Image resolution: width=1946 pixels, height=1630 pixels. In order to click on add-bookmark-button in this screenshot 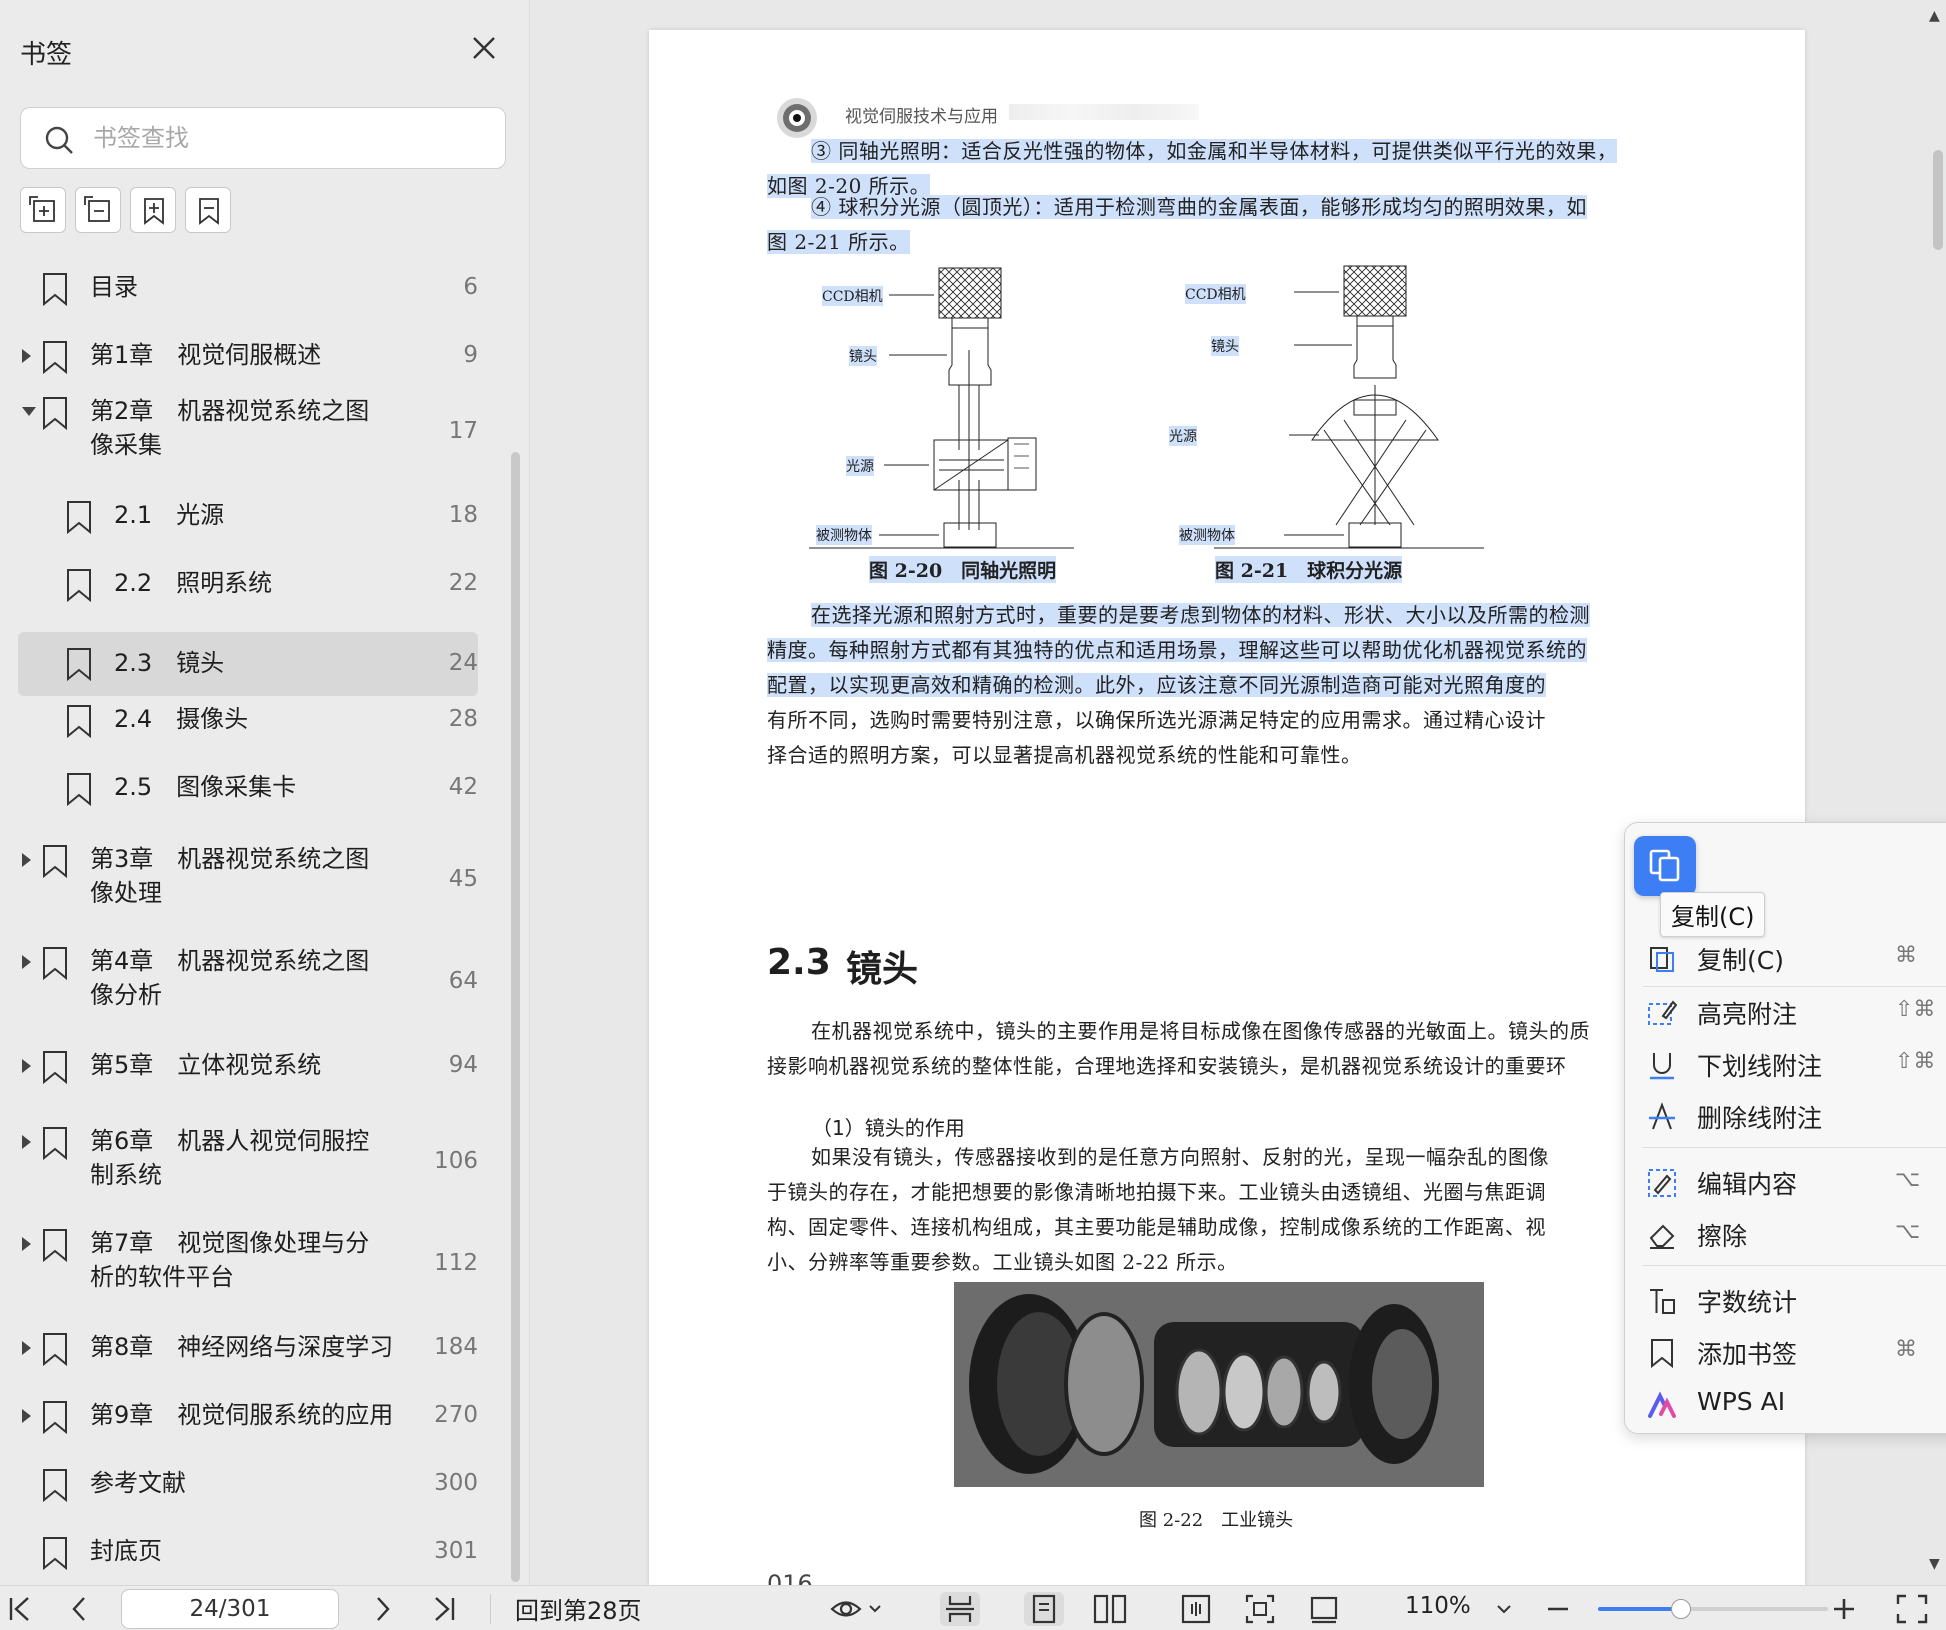, I will do `click(153, 210)`.